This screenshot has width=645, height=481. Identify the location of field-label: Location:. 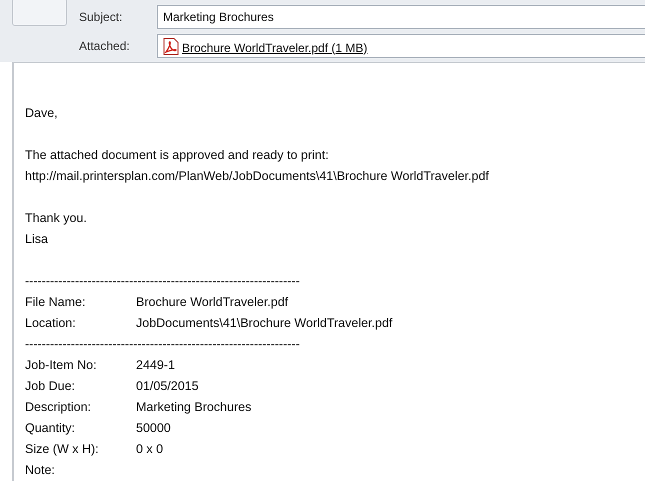
(51, 323).